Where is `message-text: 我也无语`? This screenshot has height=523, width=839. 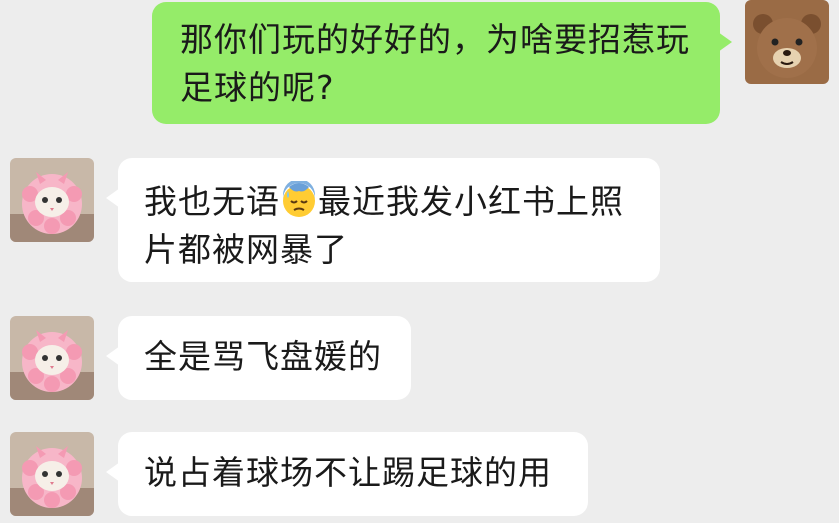 message-text: 我也无语 is located at coordinates (212, 201).